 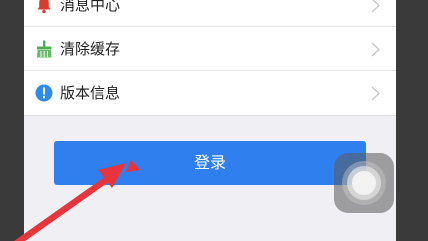 I want to click on settings-item-label: 清除缓存, so click(x=90, y=49).